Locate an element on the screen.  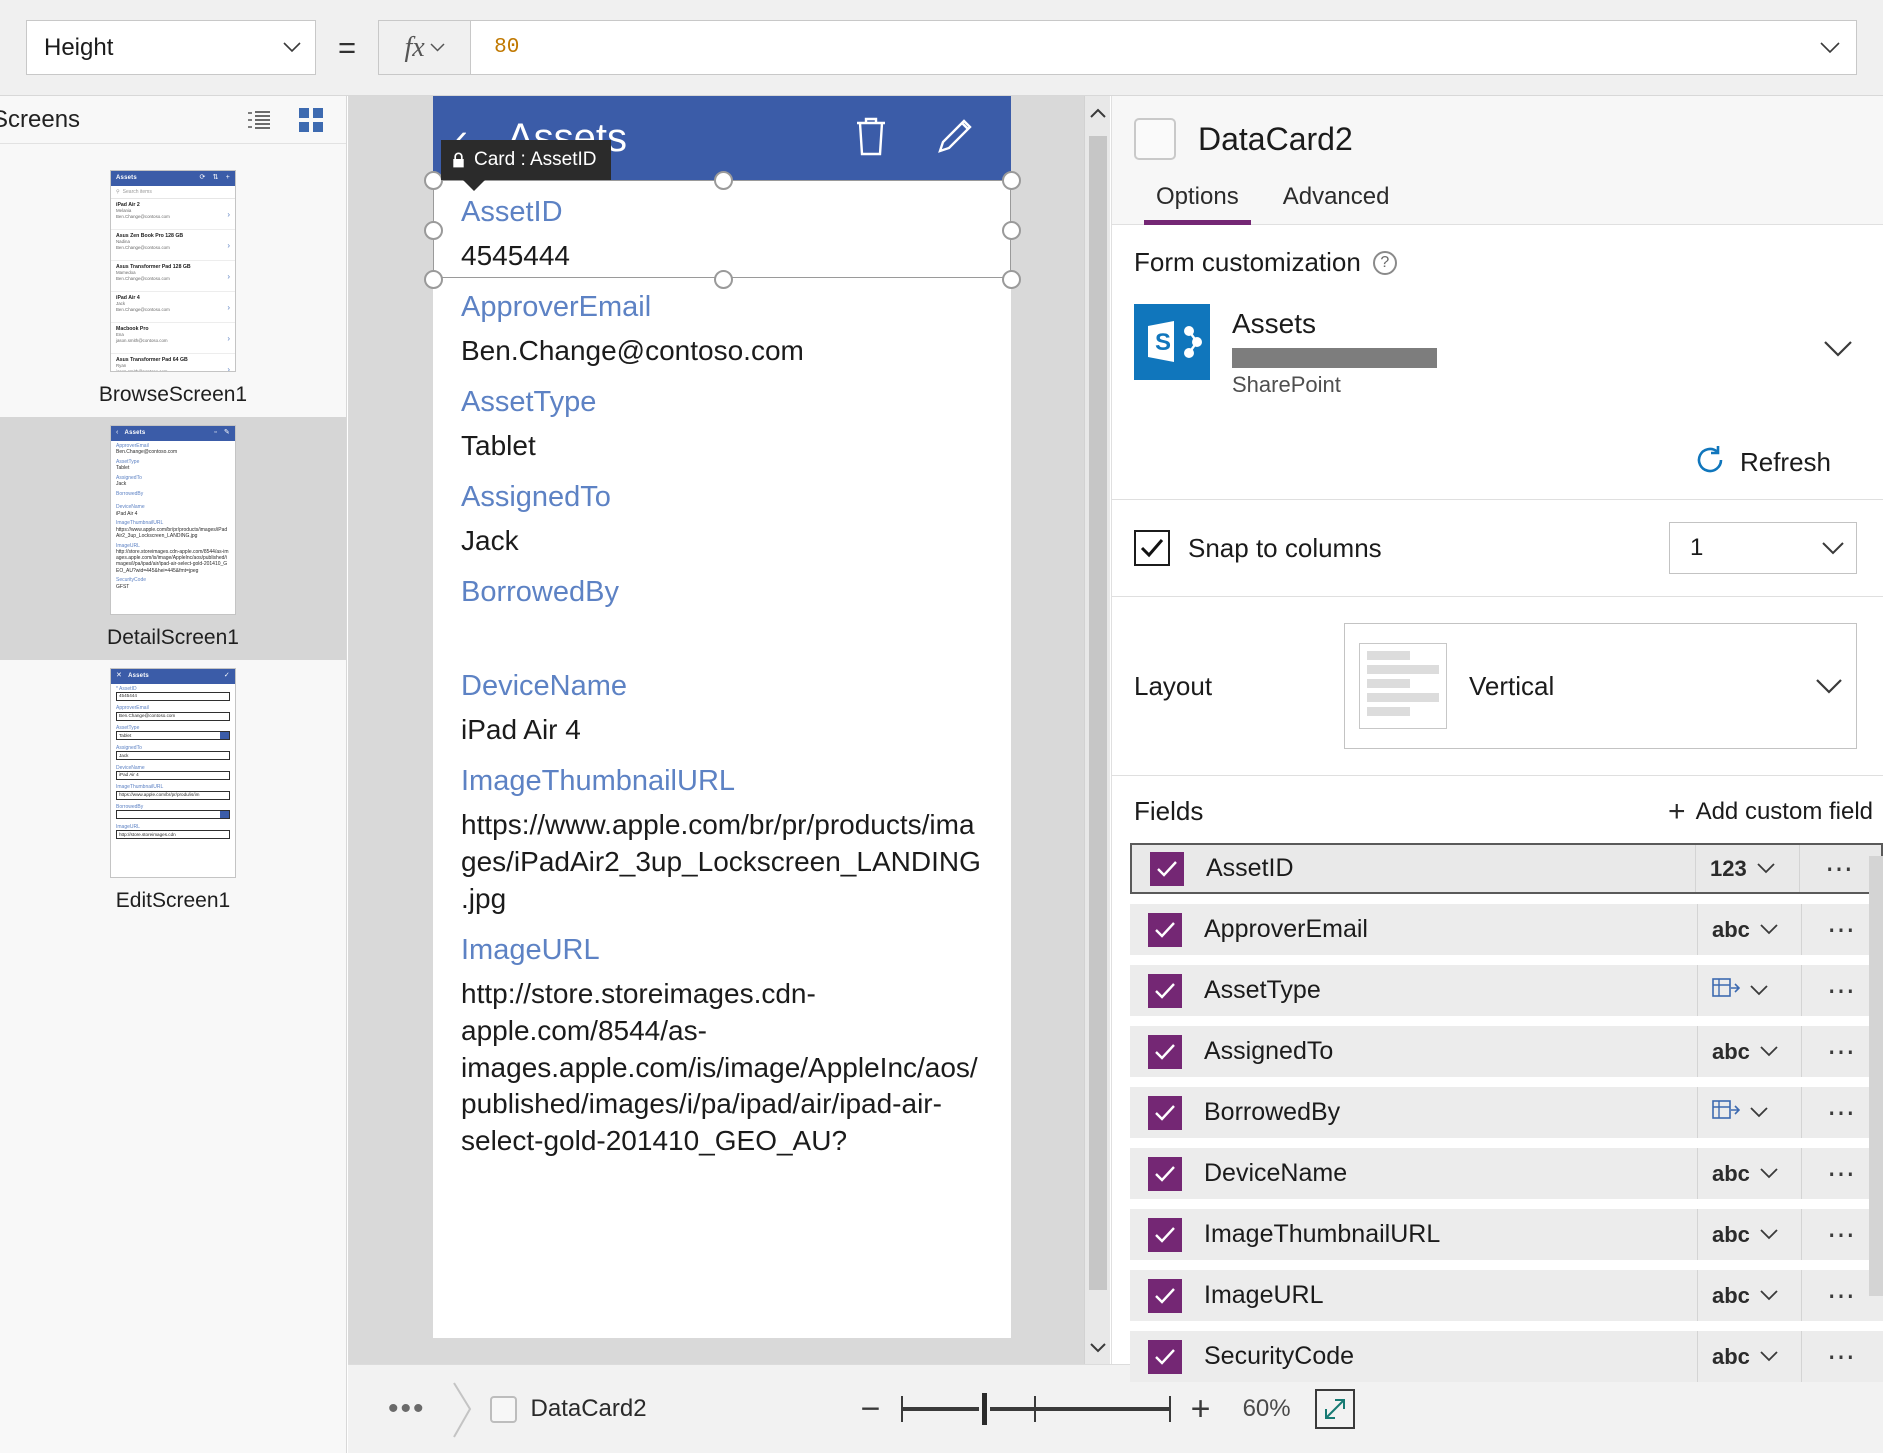
breadcrumb: DataCard2 is located at coordinates (562, 1409).